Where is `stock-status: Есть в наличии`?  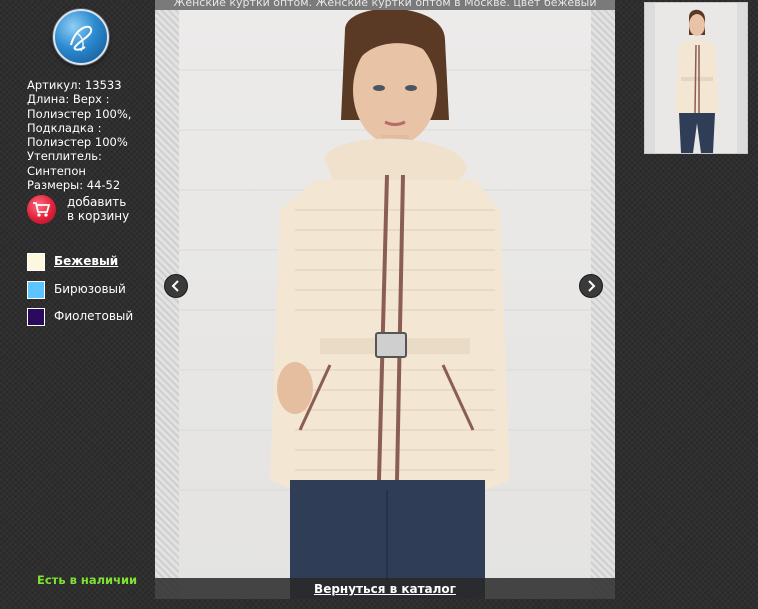 stock-status: Есть в наличии is located at coordinates (87, 580).